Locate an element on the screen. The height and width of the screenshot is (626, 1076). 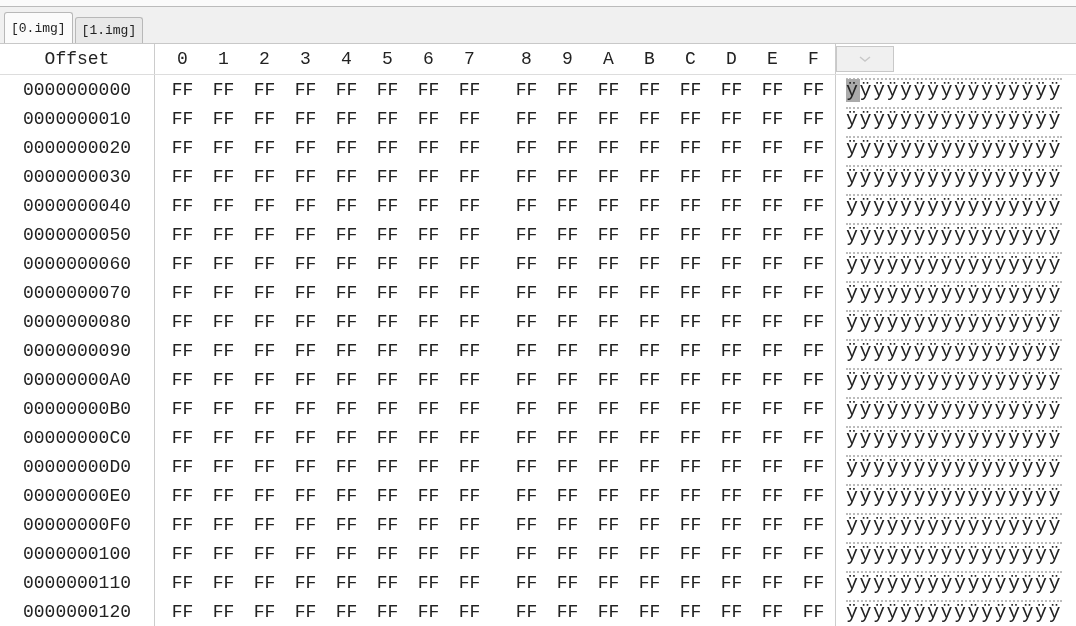
chevron-down-icon is located at coordinates (865, 59).